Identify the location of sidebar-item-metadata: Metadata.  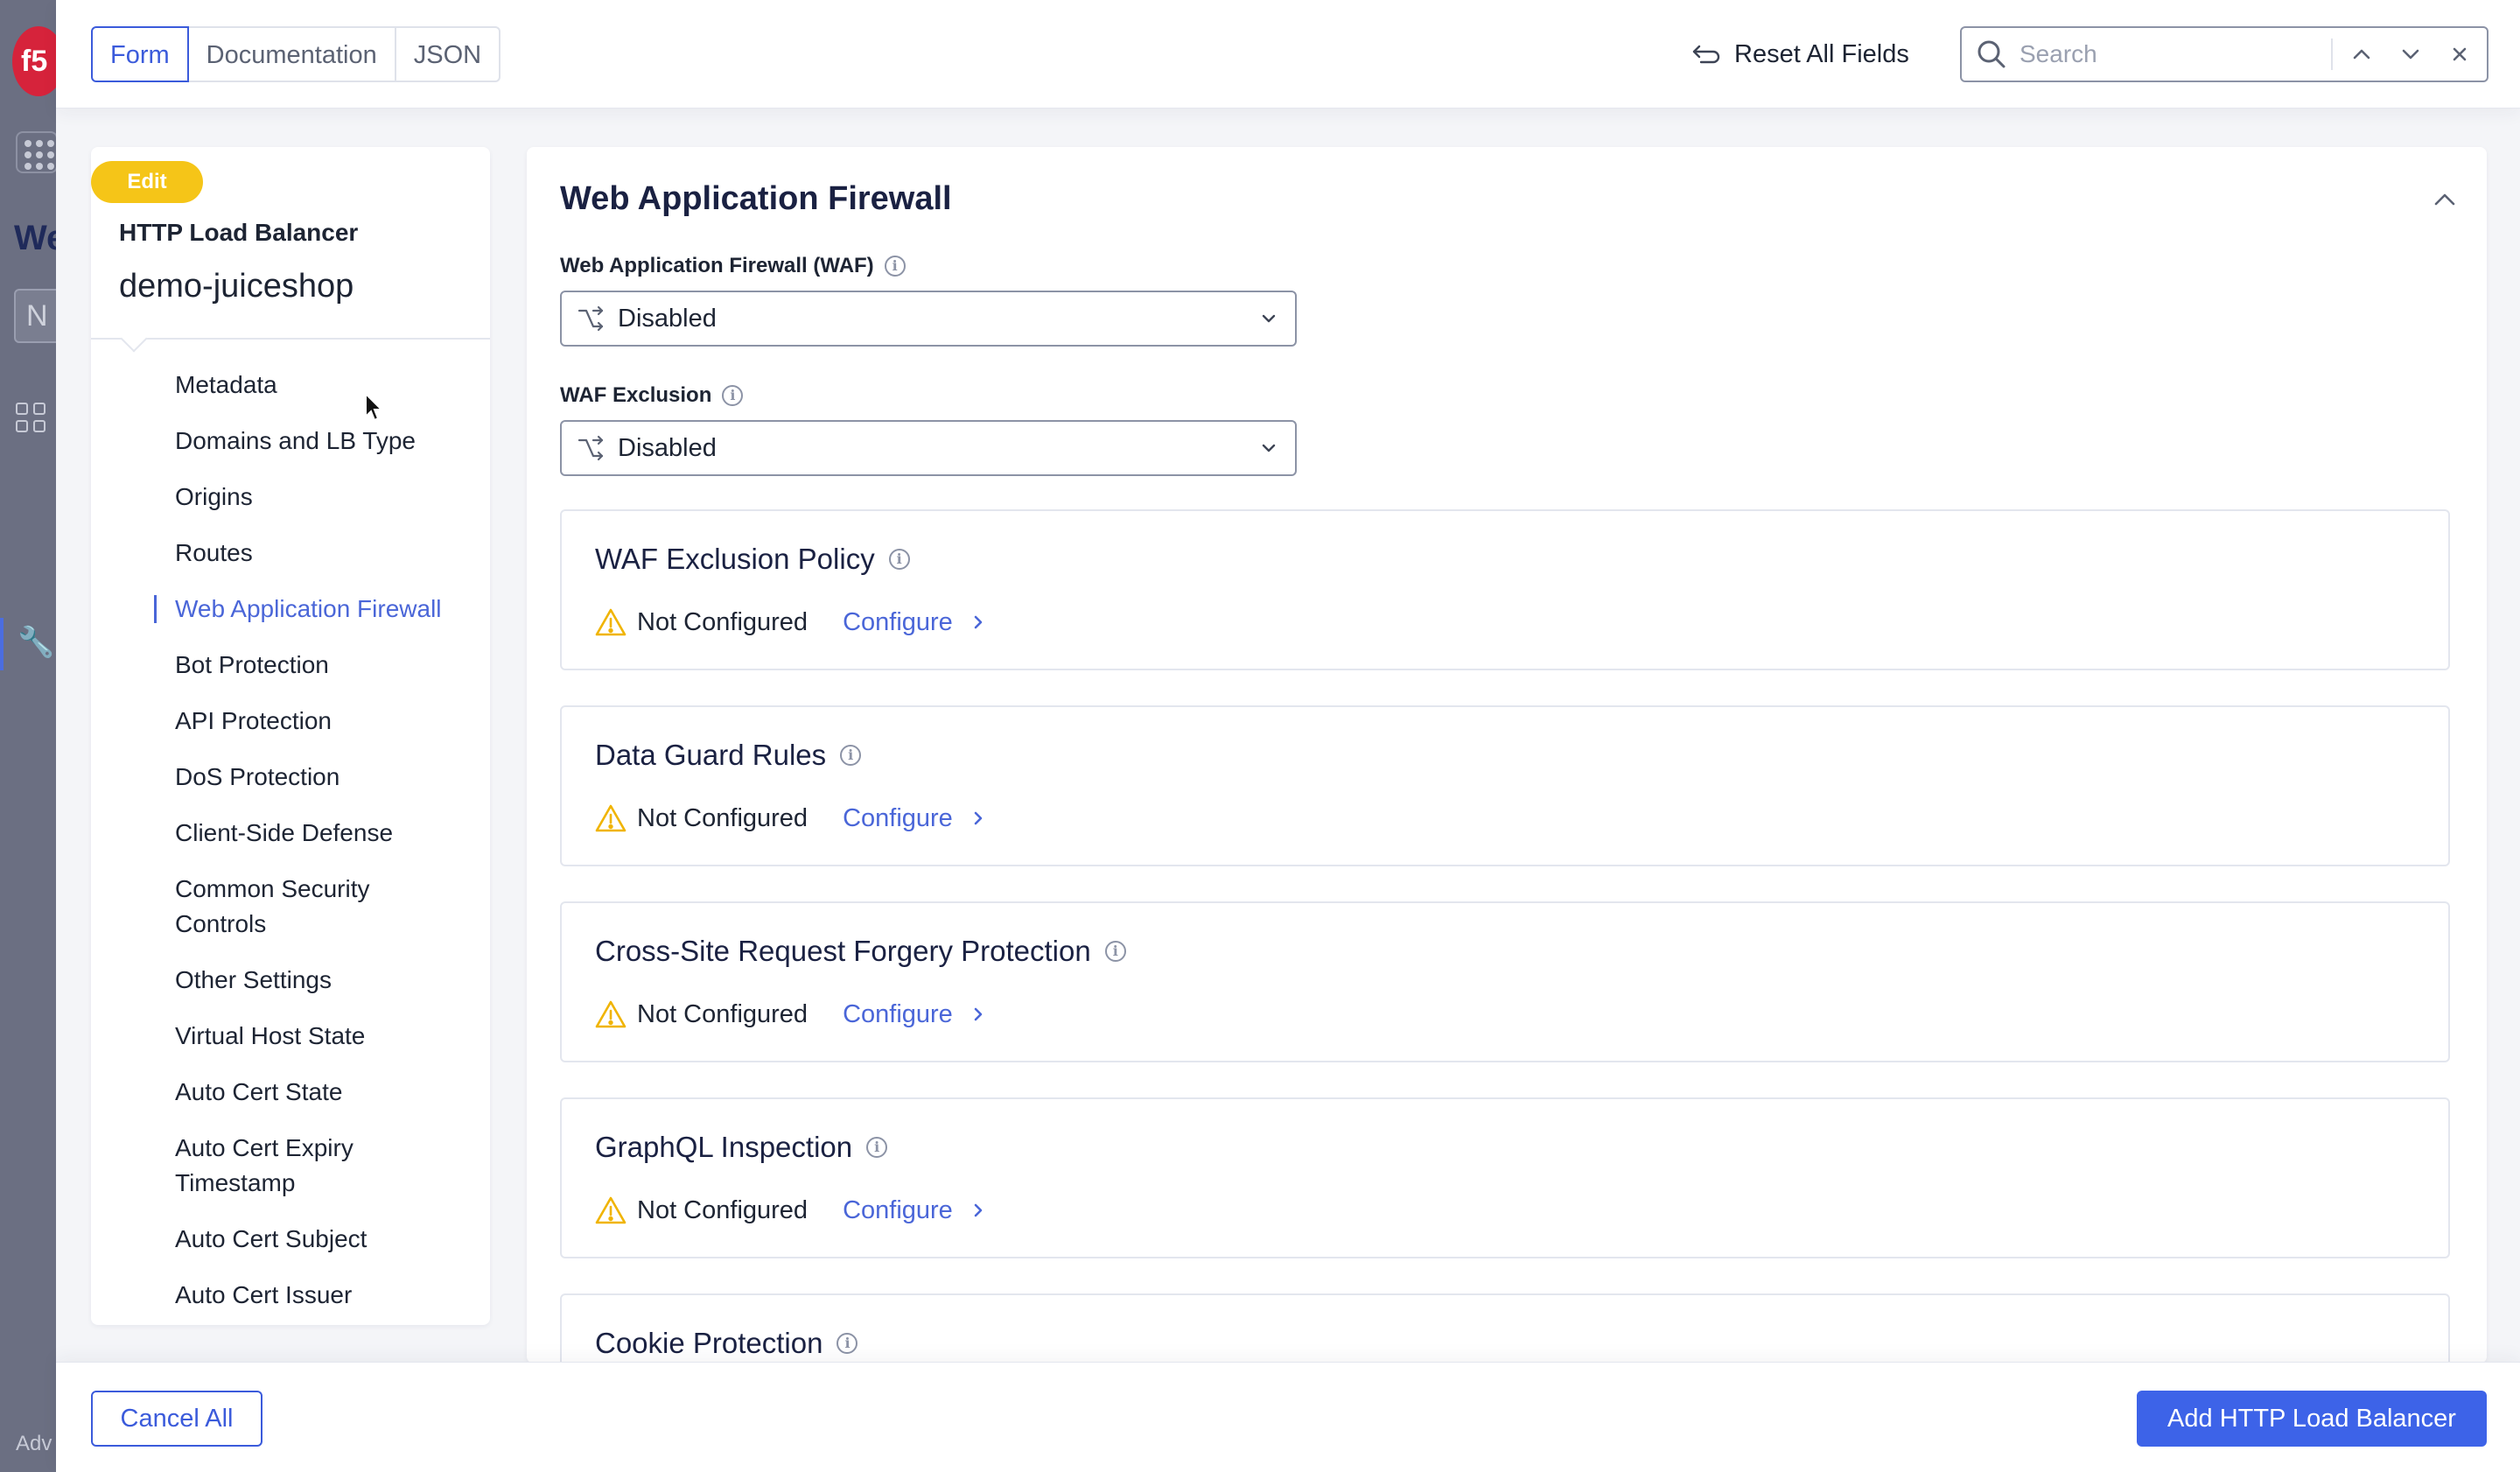
(290, 385).